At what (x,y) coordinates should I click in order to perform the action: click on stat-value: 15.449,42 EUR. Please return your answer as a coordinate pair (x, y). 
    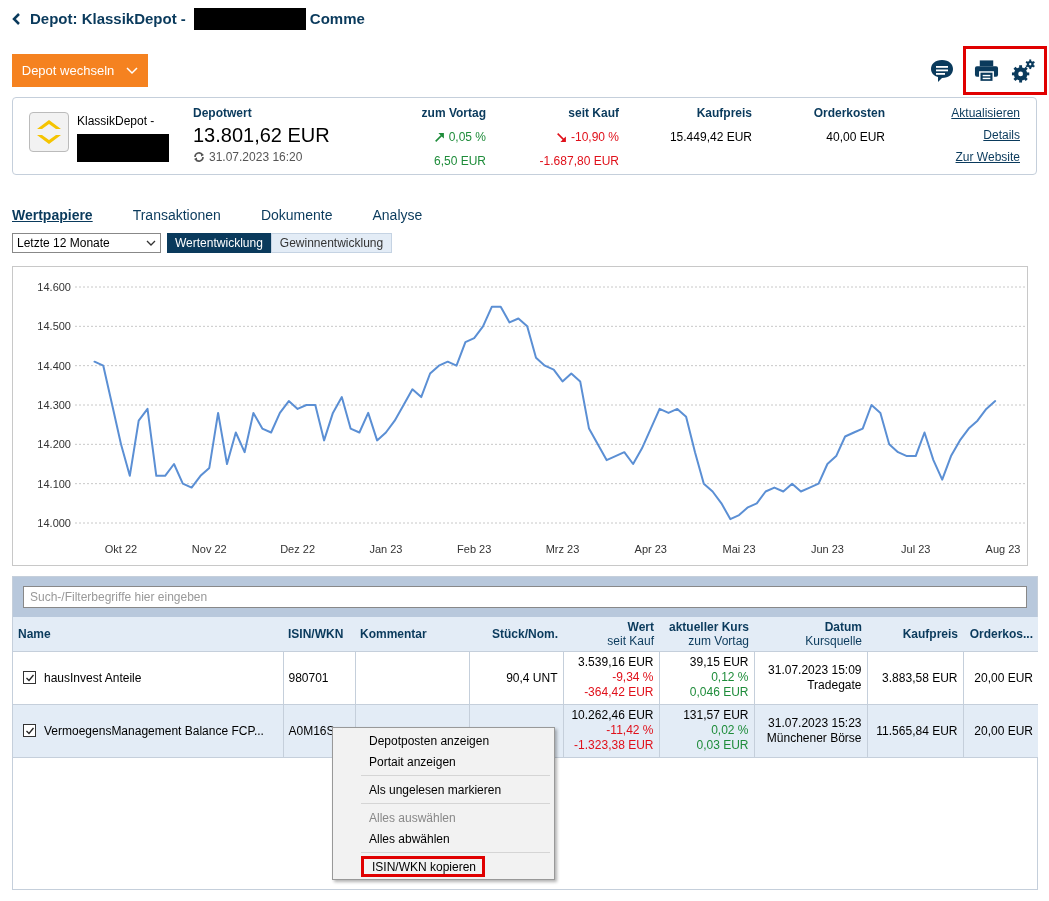
    Looking at the image, I should click on (710, 137).